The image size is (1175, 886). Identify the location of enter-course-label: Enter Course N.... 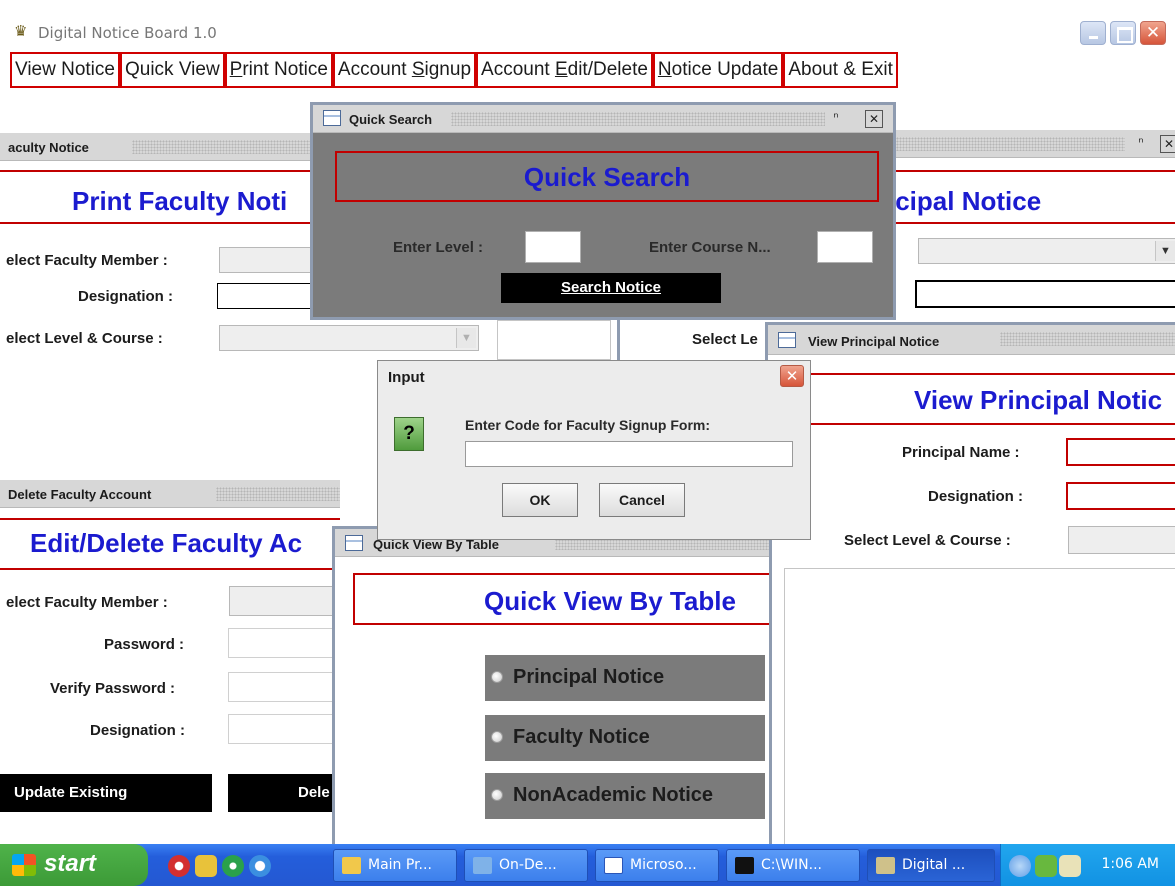
(710, 247).